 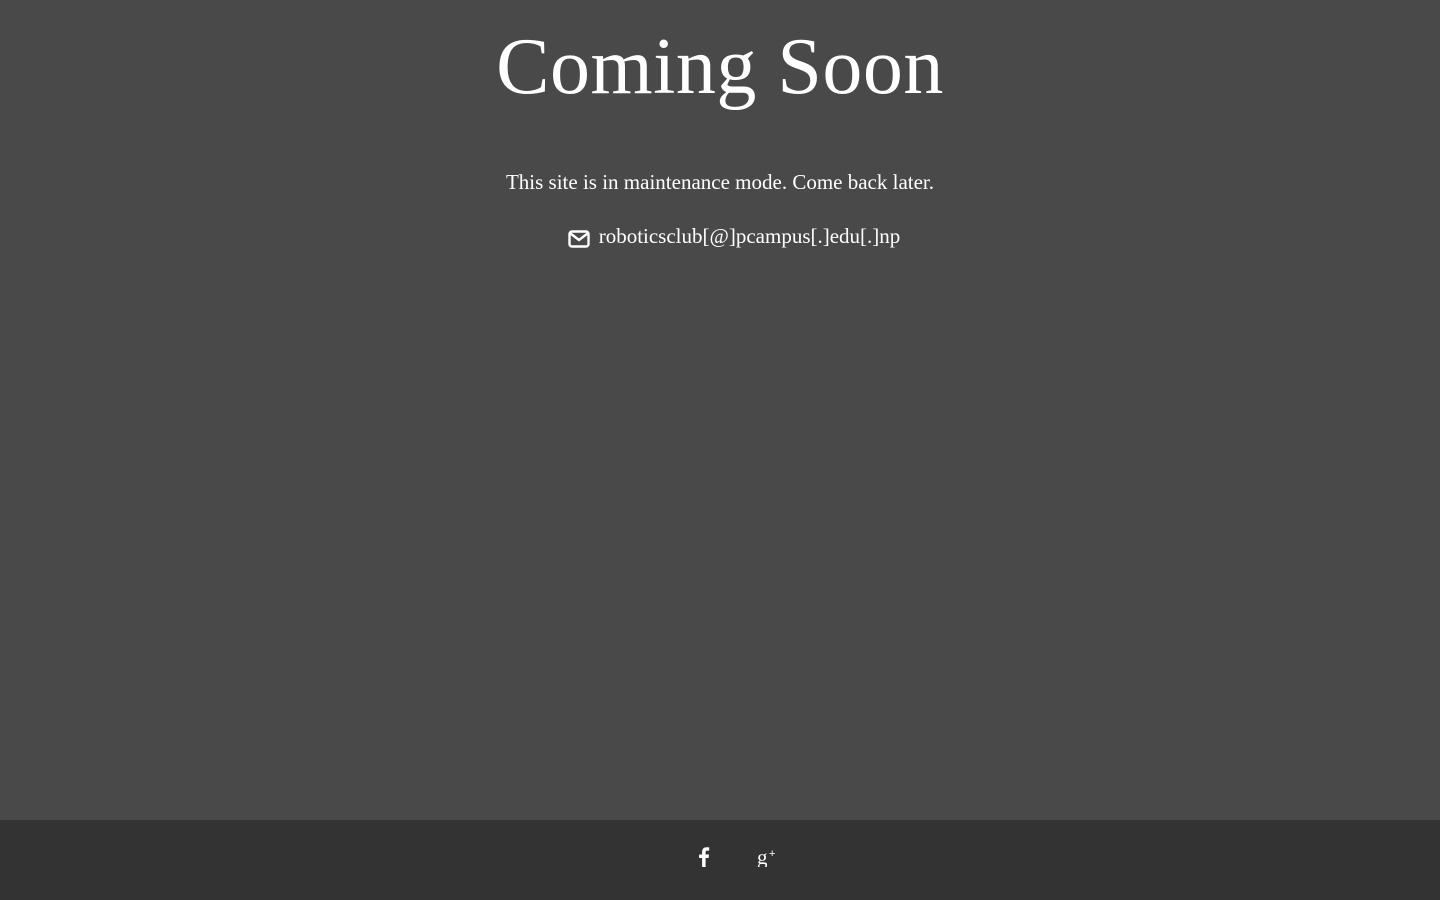 I want to click on google-plus-link: g +, so click(x=768, y=857).